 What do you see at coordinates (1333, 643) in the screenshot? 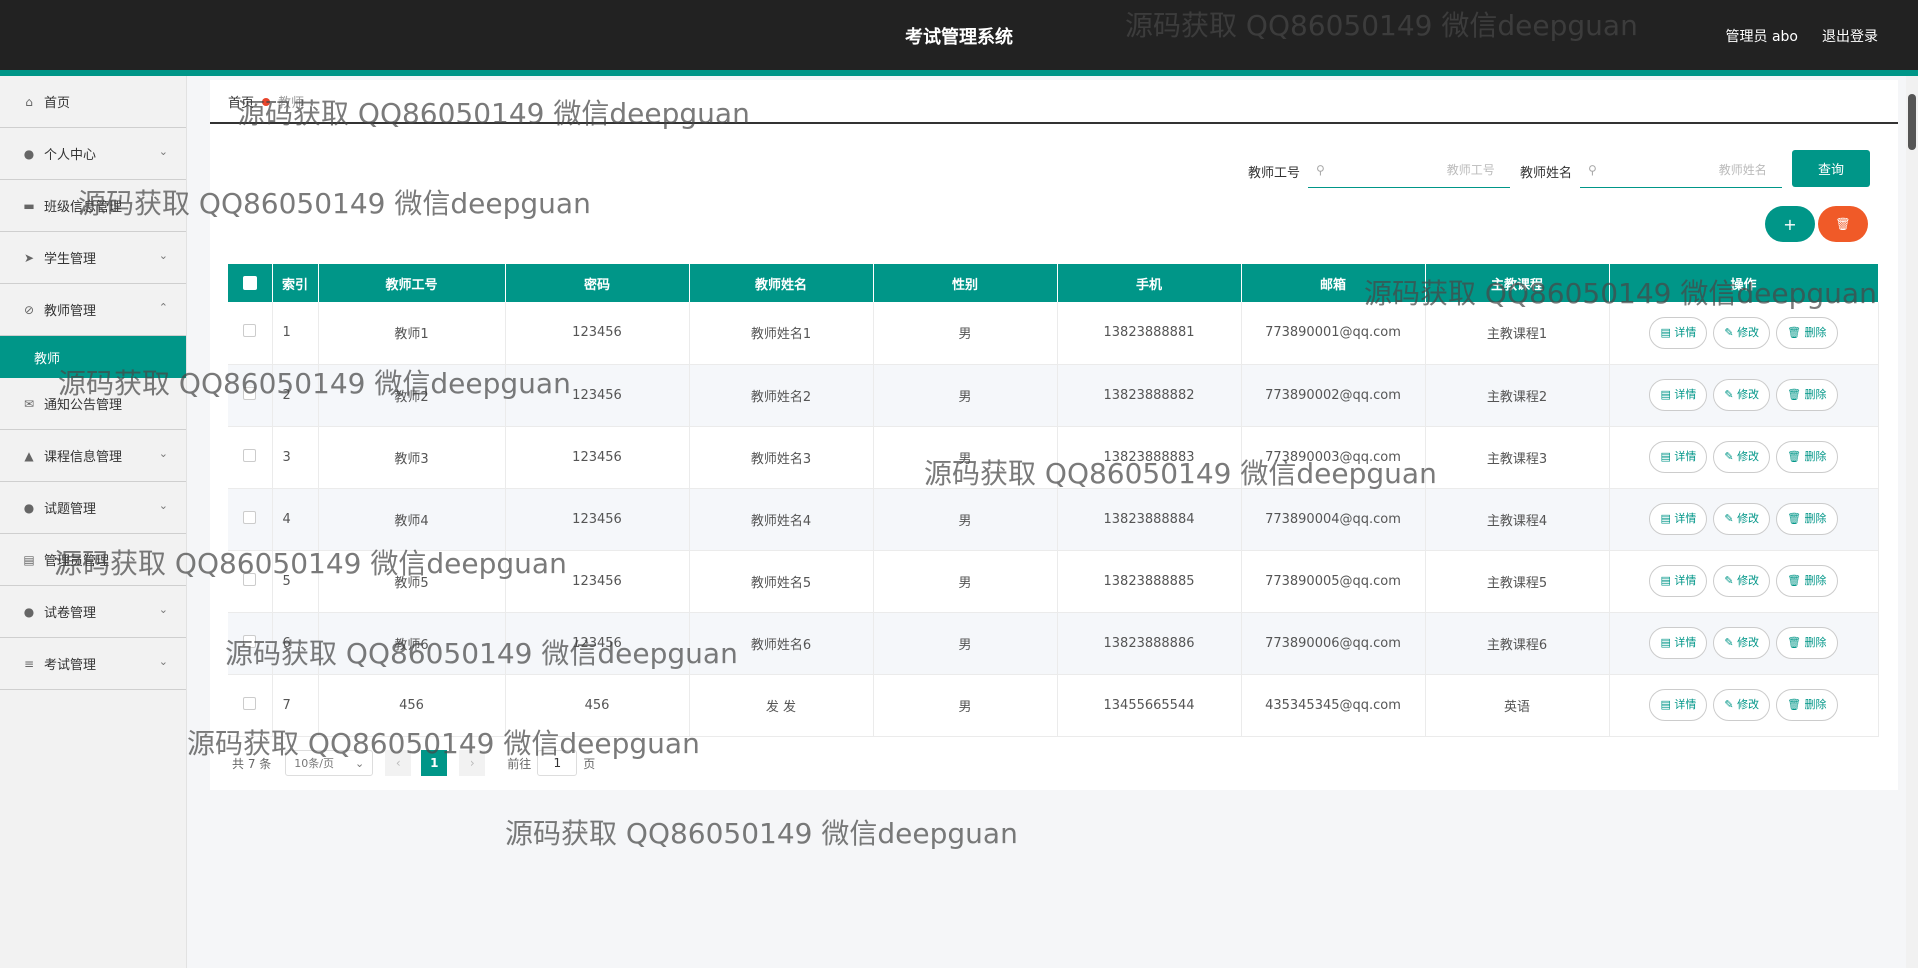
I see `table-cell-email: 773890006@qq.com` at bounding box center [1333, 643].